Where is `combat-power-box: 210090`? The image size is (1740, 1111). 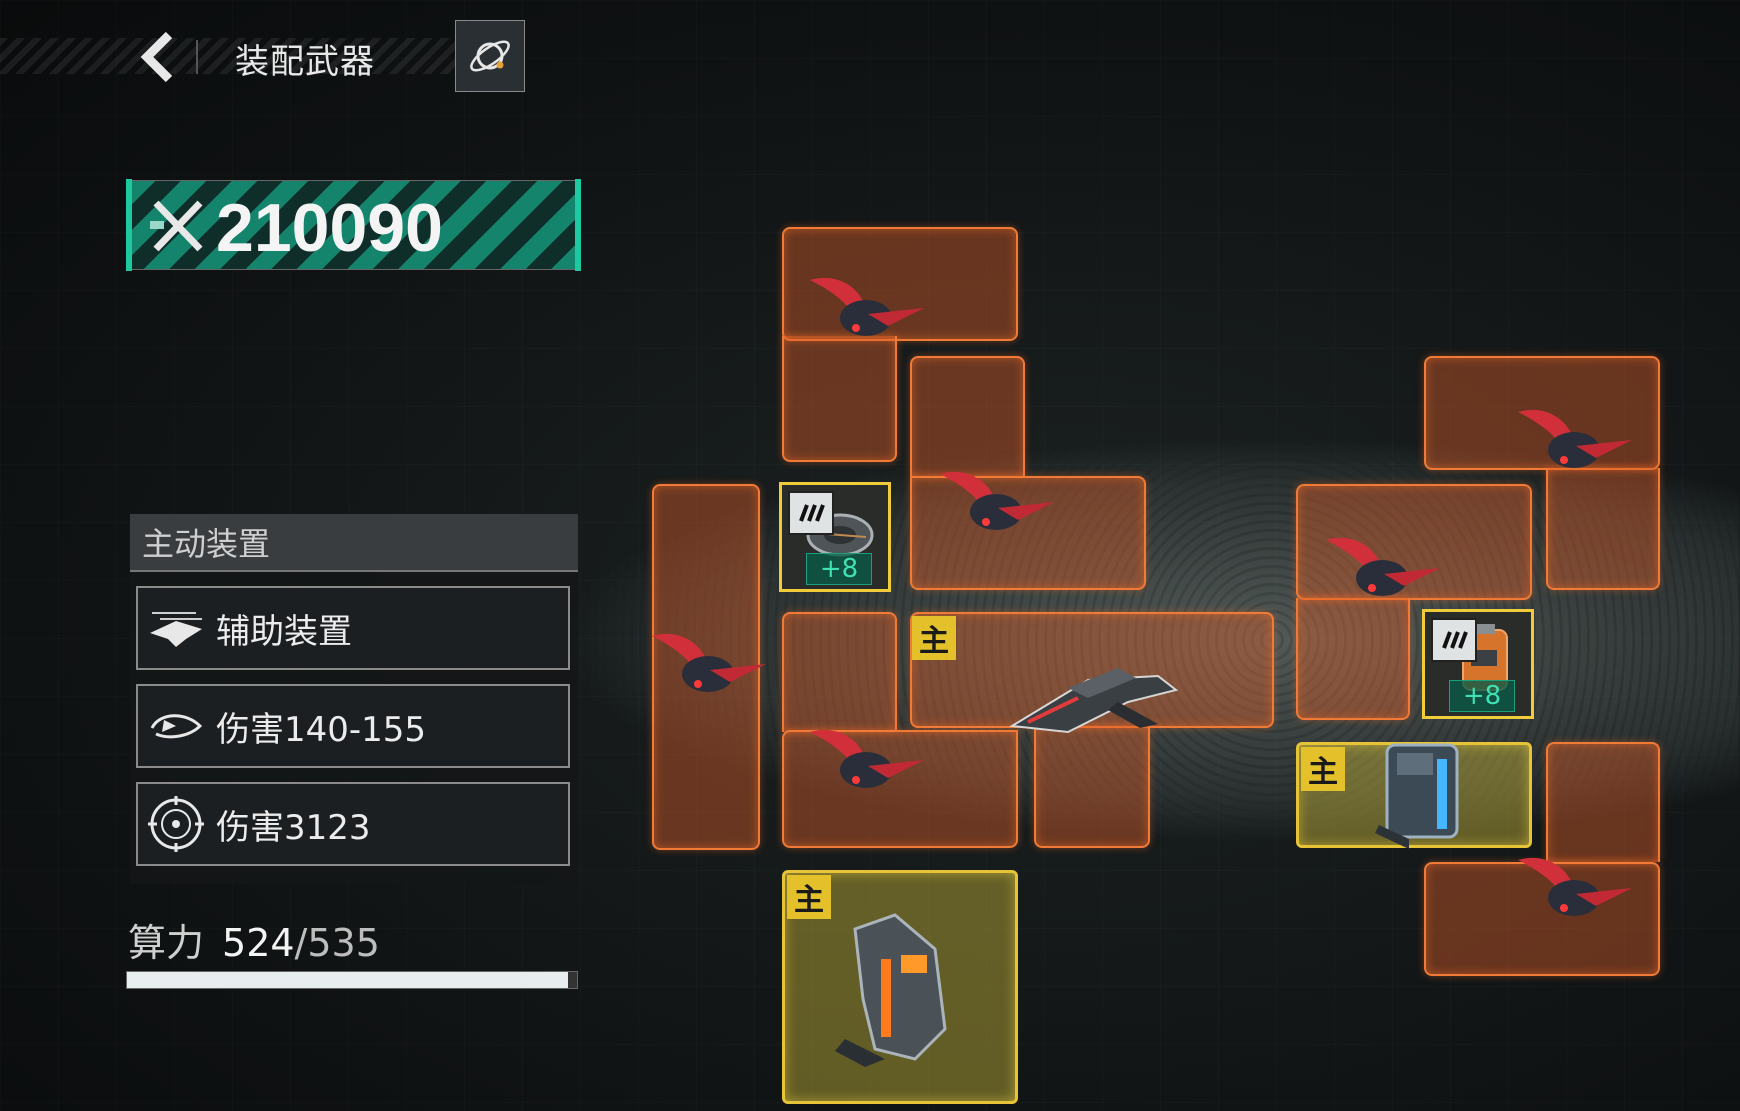
combat-power-box: 210090 is located at coordinates (353, 225).